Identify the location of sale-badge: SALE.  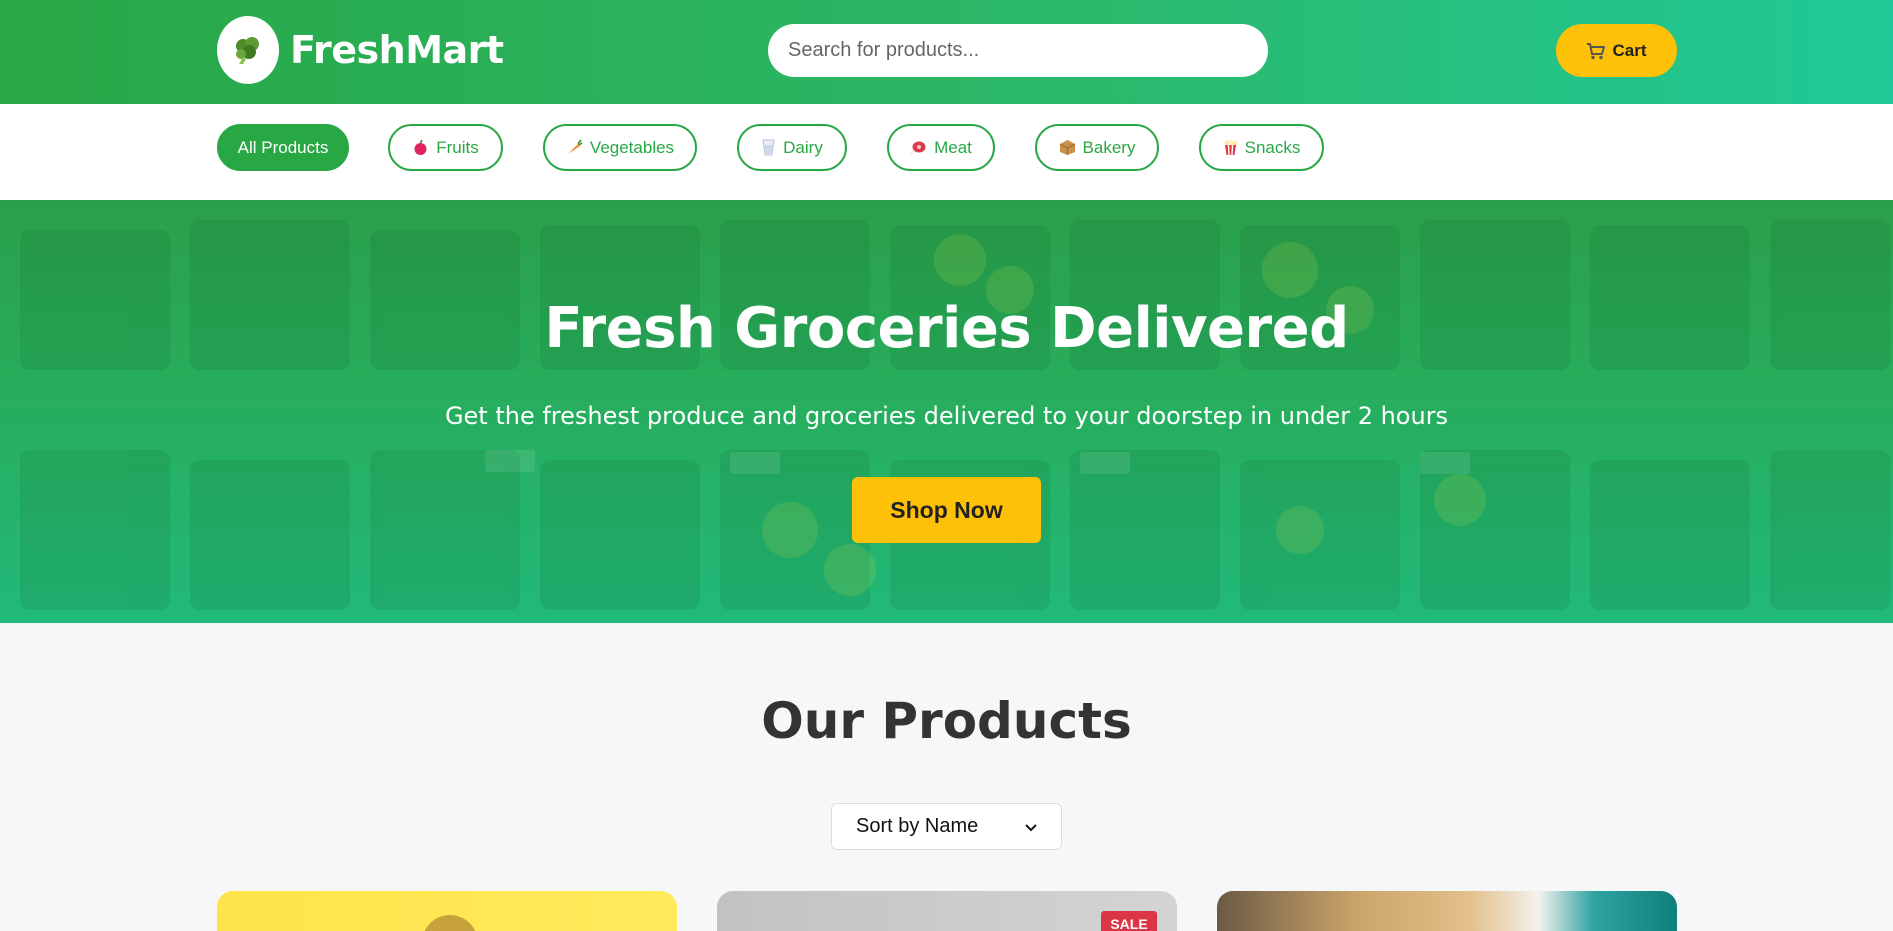
(1129, 921).